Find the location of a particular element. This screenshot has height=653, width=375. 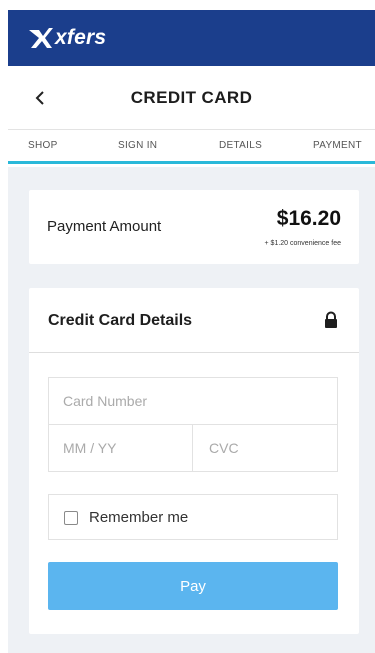

step-sign-in: SIGN IN is located at coordinates (138, 145).